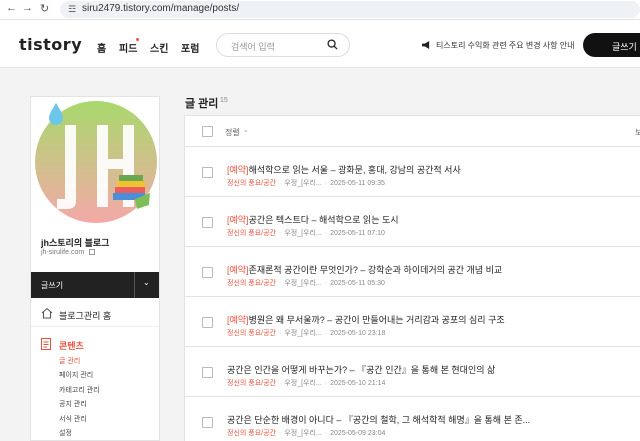 The image size is (640, 441). What do you see at coordinates (44, 8) in the screenshot?
I see `reload-icon: ↻` at bounding box center [44, 8].